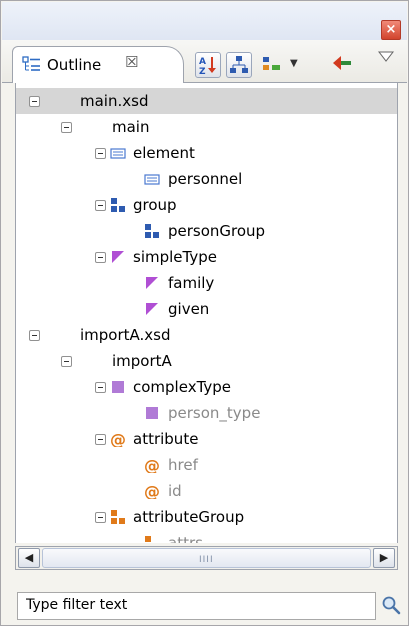 Image resolution: width=409 pixels, height=626 pixels. Describe the element at coordinates (206, 127) in the screenshot. I see `tree-row: main` at that location.